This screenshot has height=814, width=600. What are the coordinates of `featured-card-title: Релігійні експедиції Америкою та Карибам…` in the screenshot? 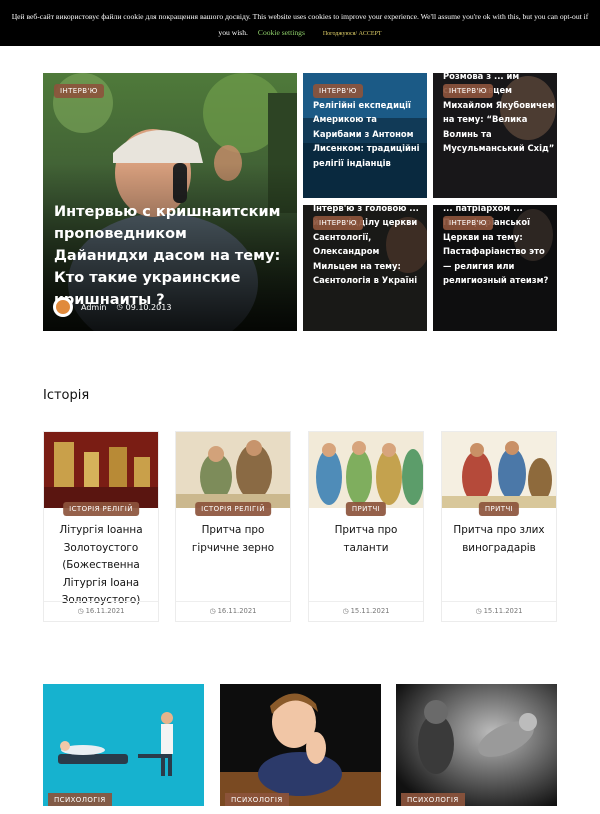 It's located at (369, 134).